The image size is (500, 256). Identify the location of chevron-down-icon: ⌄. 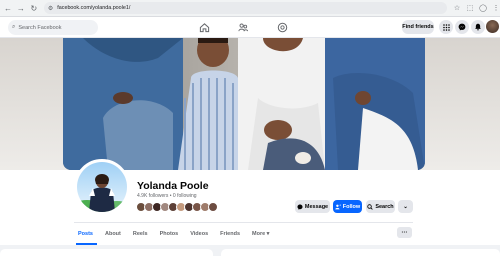
(405, 206).